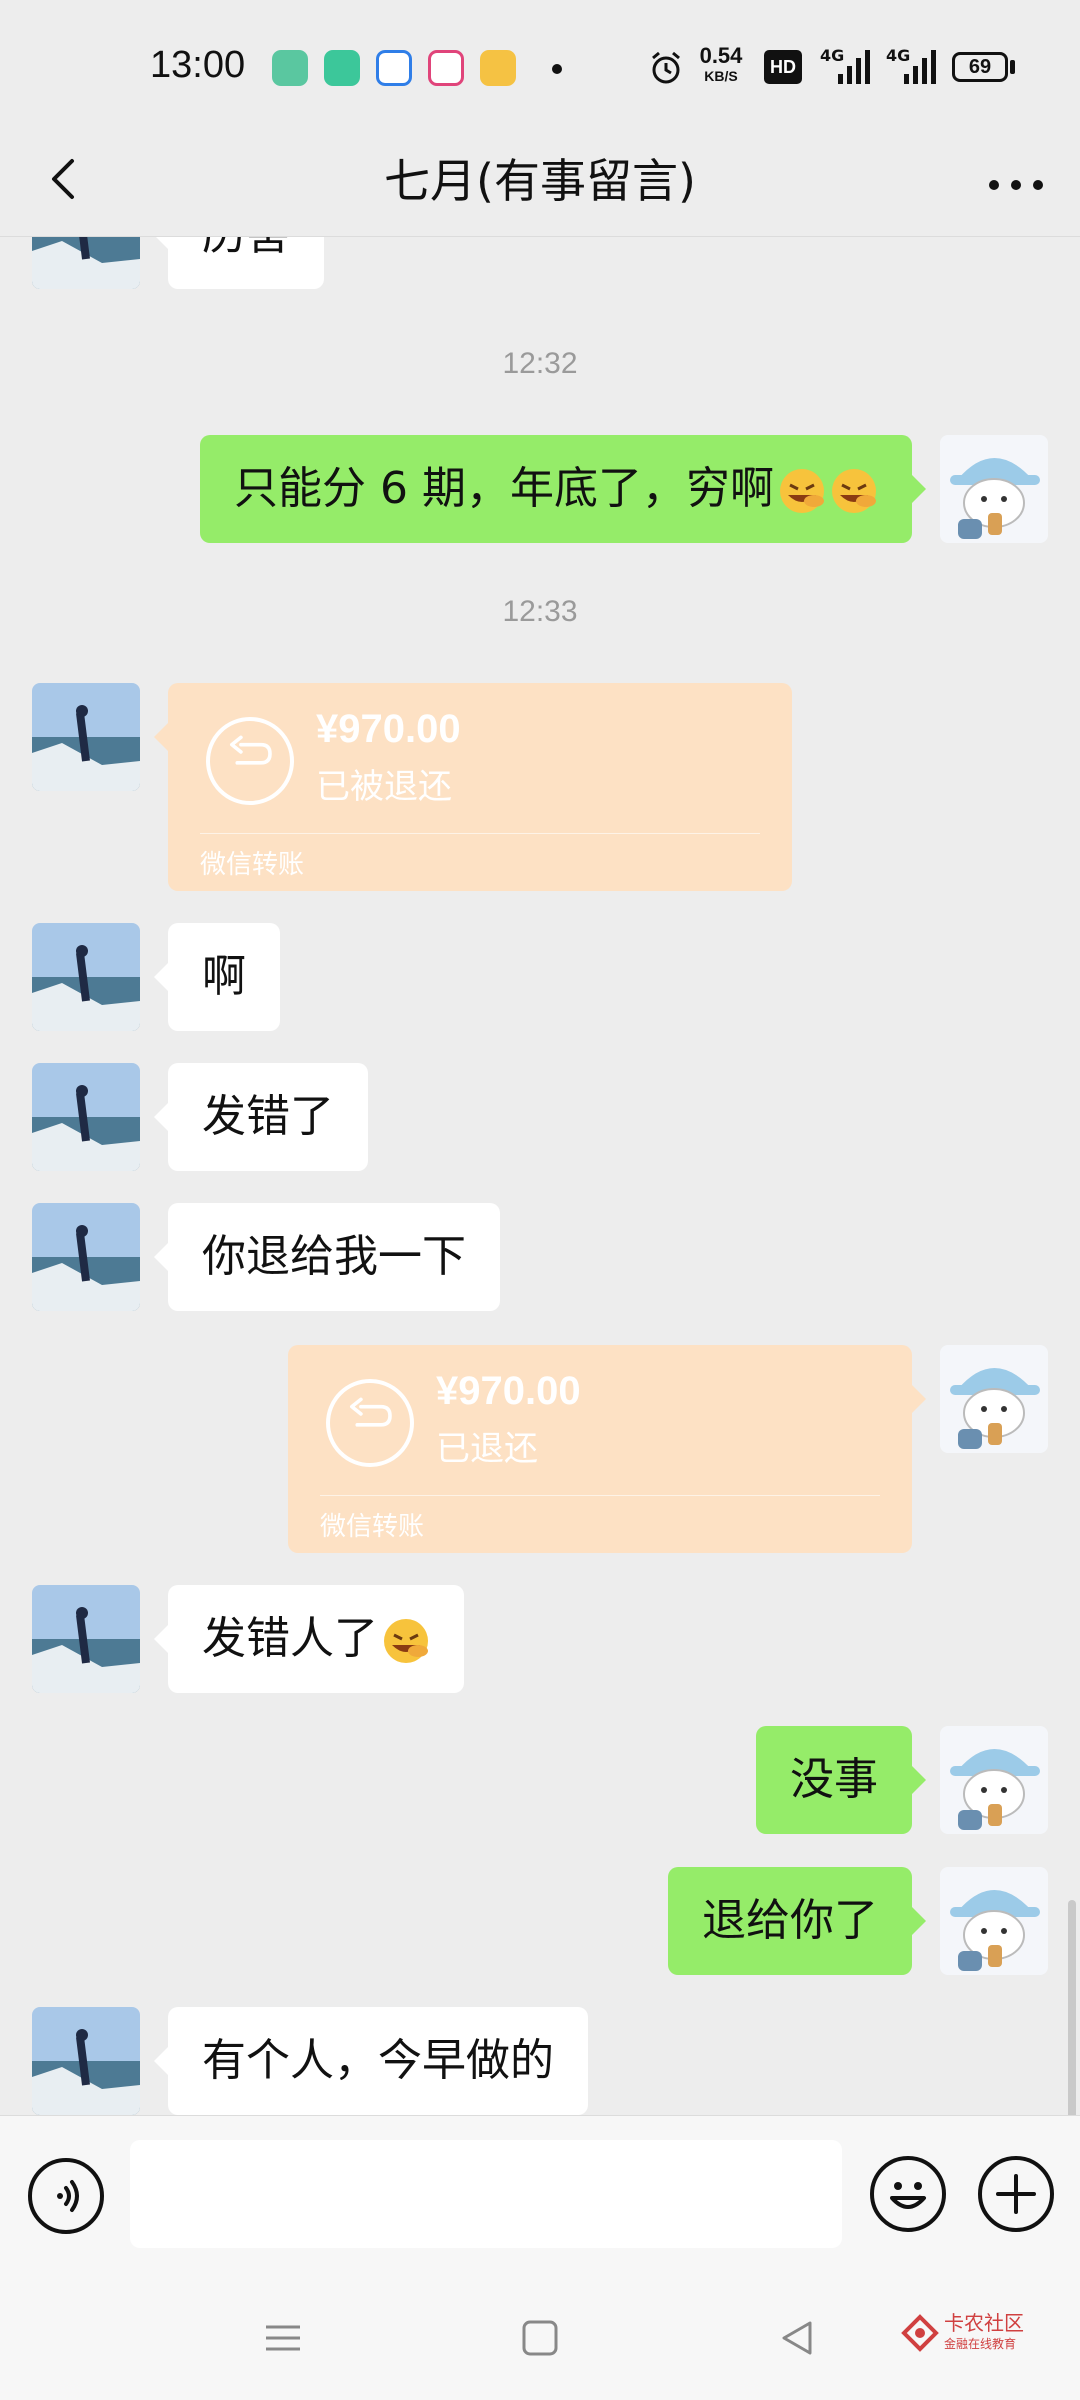  Describe the element at coordinates (498, 68) in the screenshot. I see `weibo-notification-icon` at that location.